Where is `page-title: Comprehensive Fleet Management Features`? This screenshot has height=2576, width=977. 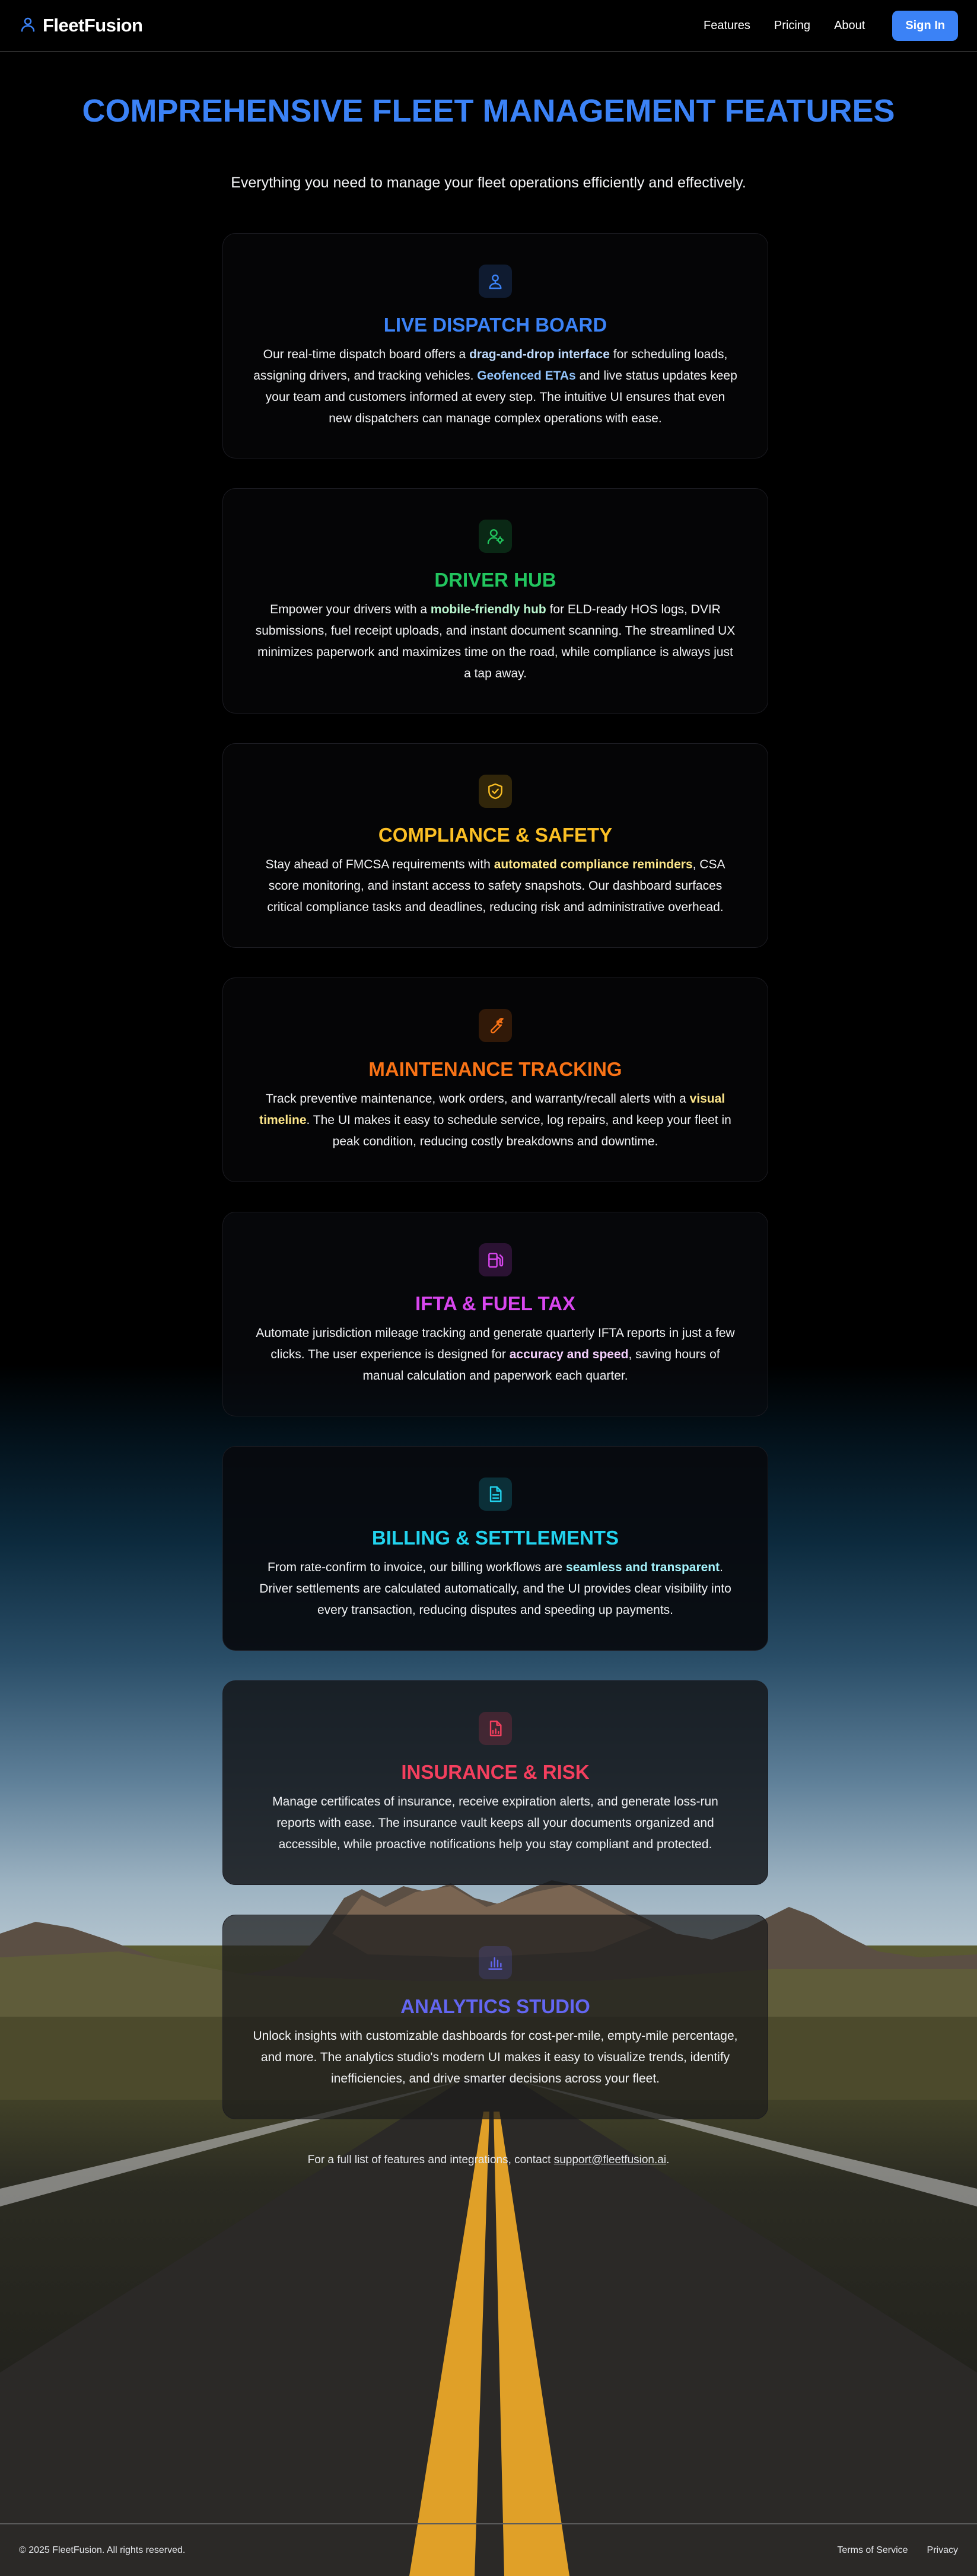
page-title: Comprehensive Fleet Management Features is located at coordinates (488, 111).